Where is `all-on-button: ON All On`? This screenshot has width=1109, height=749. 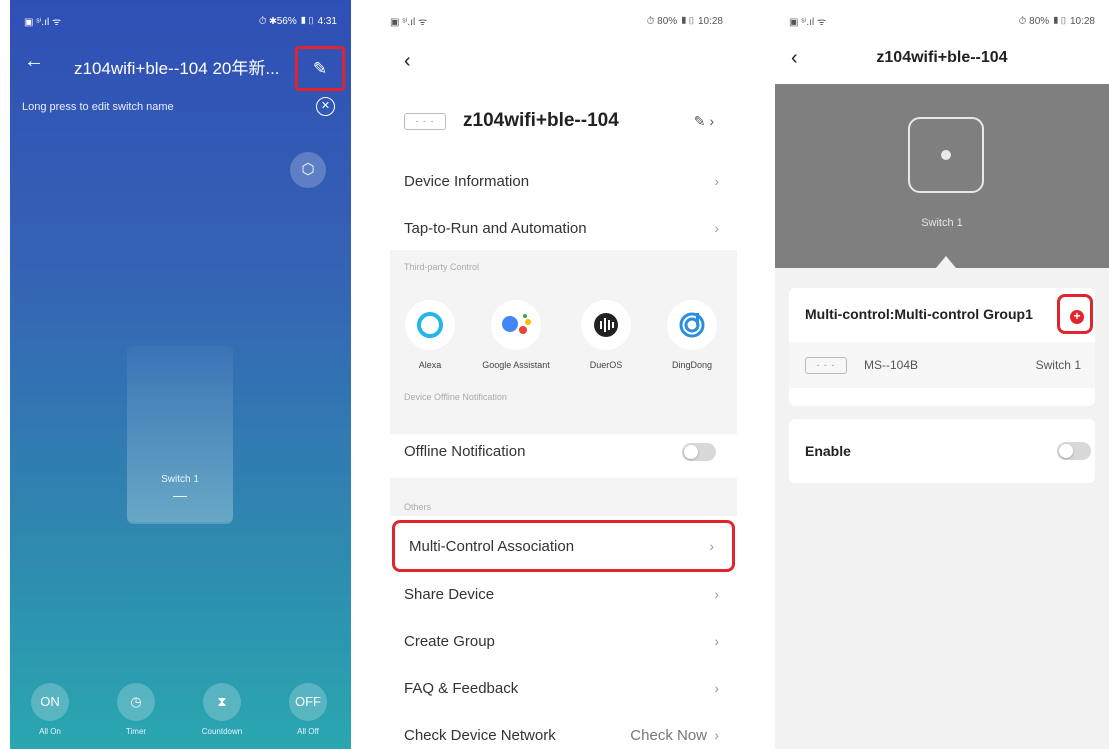 all-on-button: ON All On is located at coordinates (50, 709).